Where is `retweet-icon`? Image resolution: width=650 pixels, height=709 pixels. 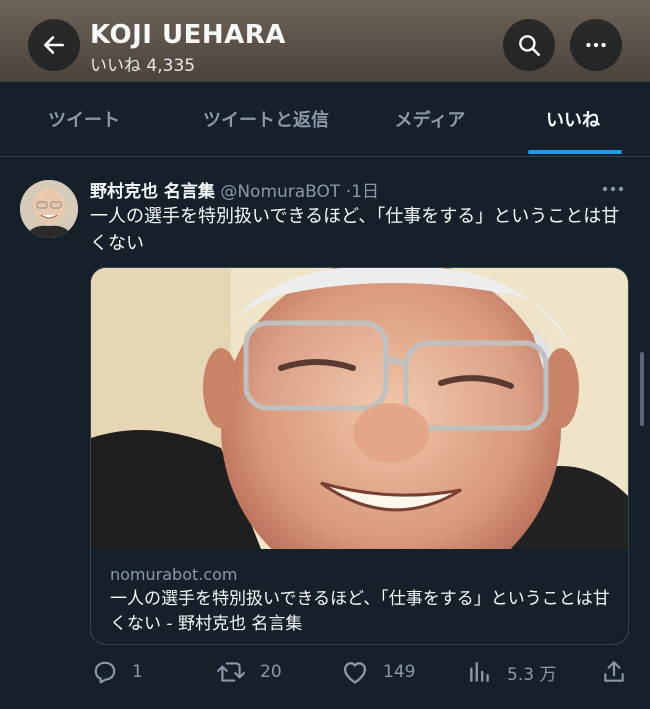 retweet-icon is located at coordinates (231, 672).